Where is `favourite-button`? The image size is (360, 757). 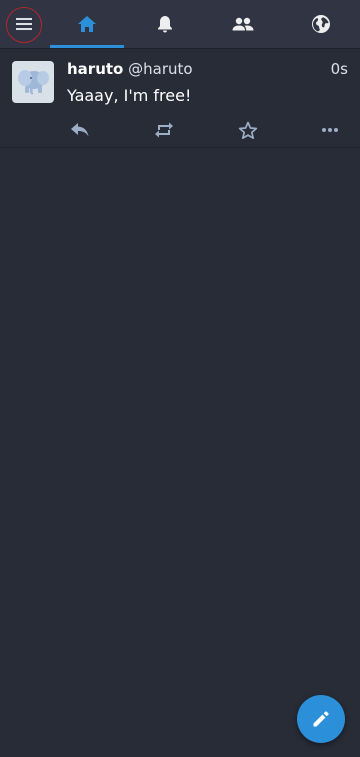
favourite-button is located at coordinates (248, 130).